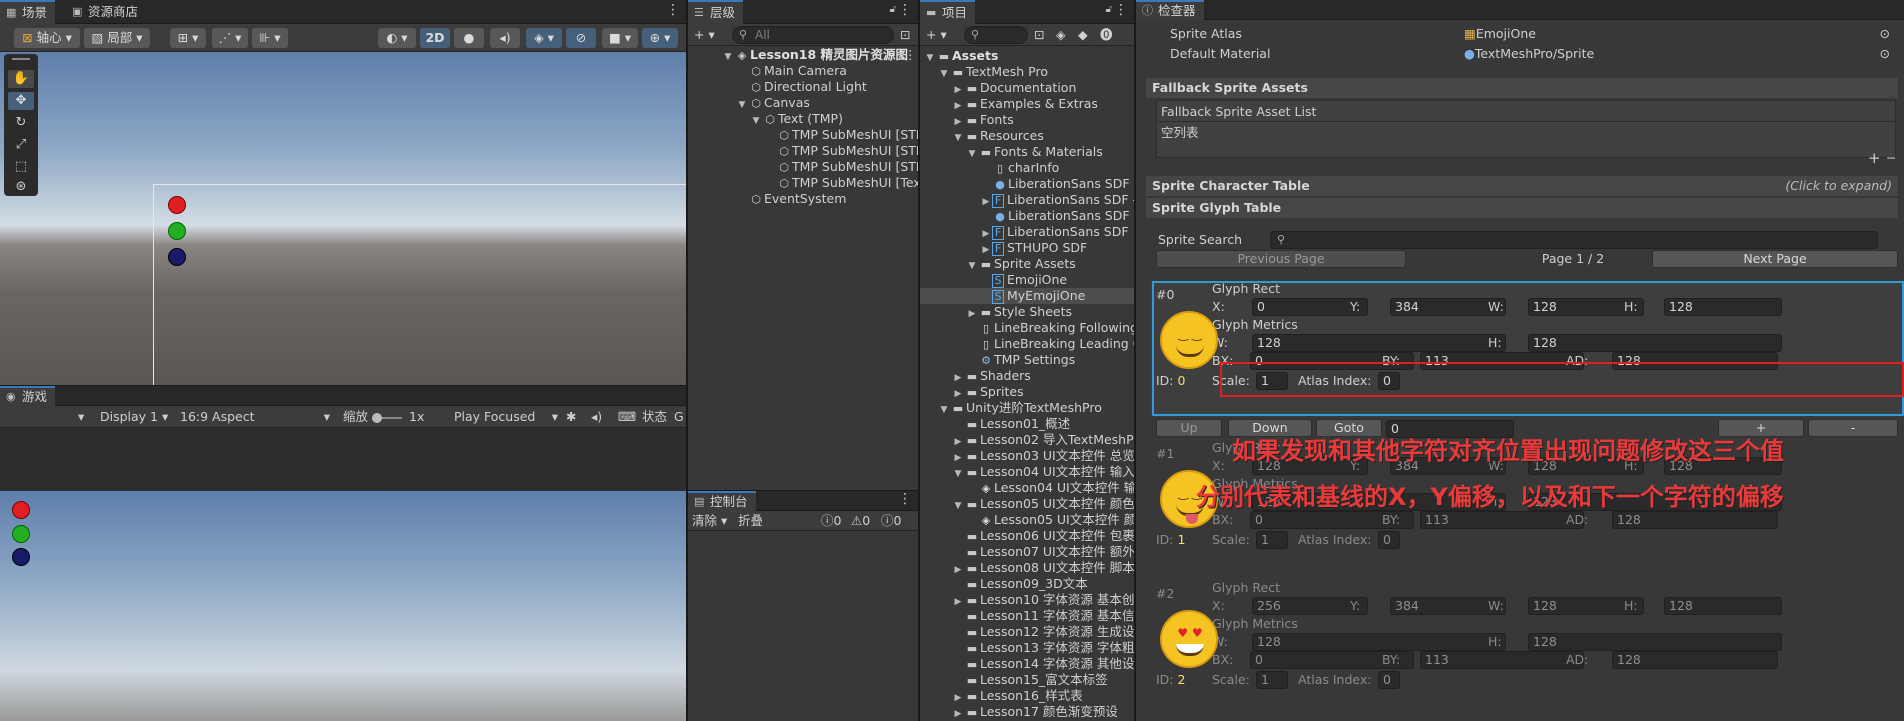 The width and height of the screenshot is (1904, 721). Describe the element at coordinates (673, 10) in the screenshot. I see `scene-menu-icon: ⋮` at that location.